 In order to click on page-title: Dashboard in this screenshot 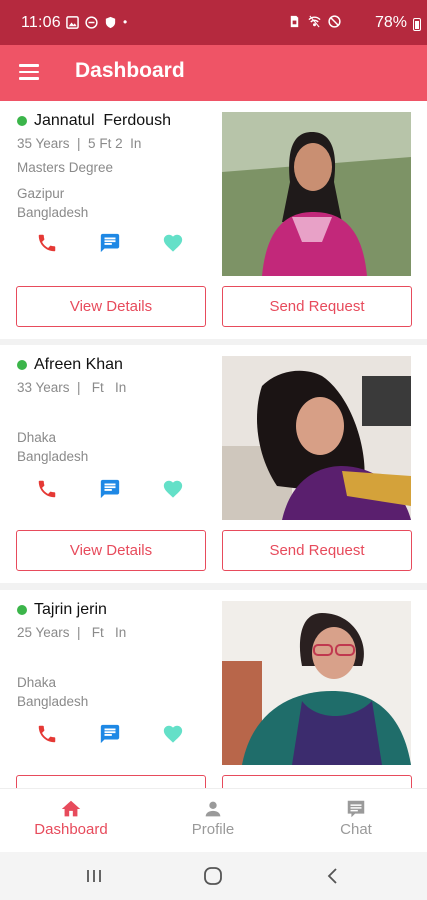, I will do `click(130, 70)`.